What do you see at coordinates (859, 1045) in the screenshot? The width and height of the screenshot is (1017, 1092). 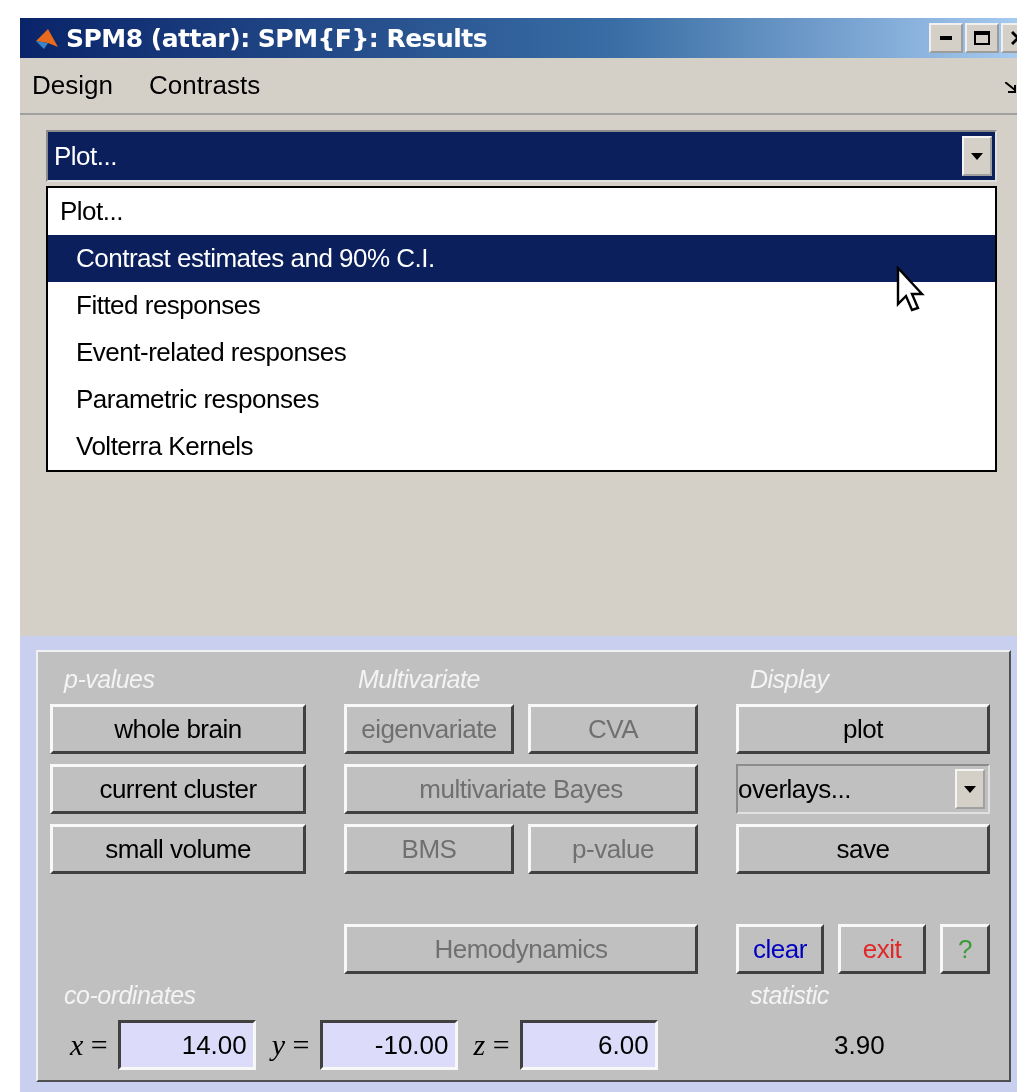 I see `statistic-value: 3.90` at bounding box center [859, 1045].